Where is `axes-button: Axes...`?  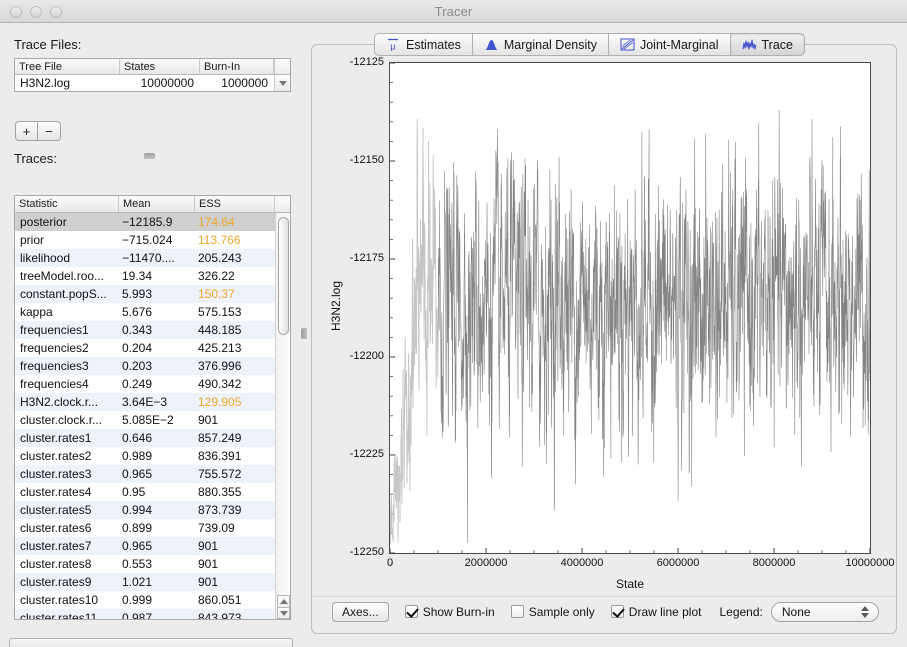
axes-button: Axes... is located at coordinates (360, 611).